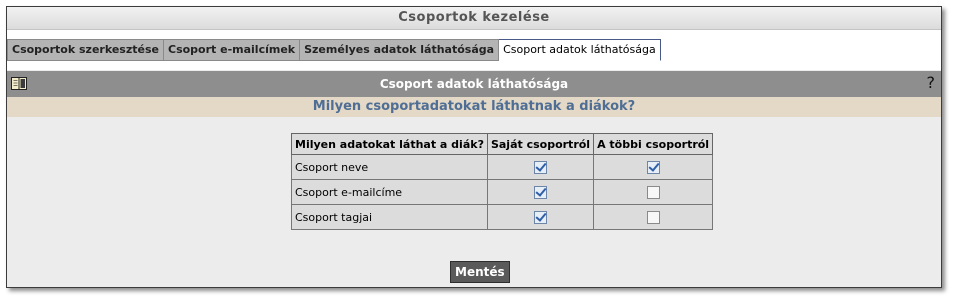  I want to click on save-button: Mentés, so click(480, 272).